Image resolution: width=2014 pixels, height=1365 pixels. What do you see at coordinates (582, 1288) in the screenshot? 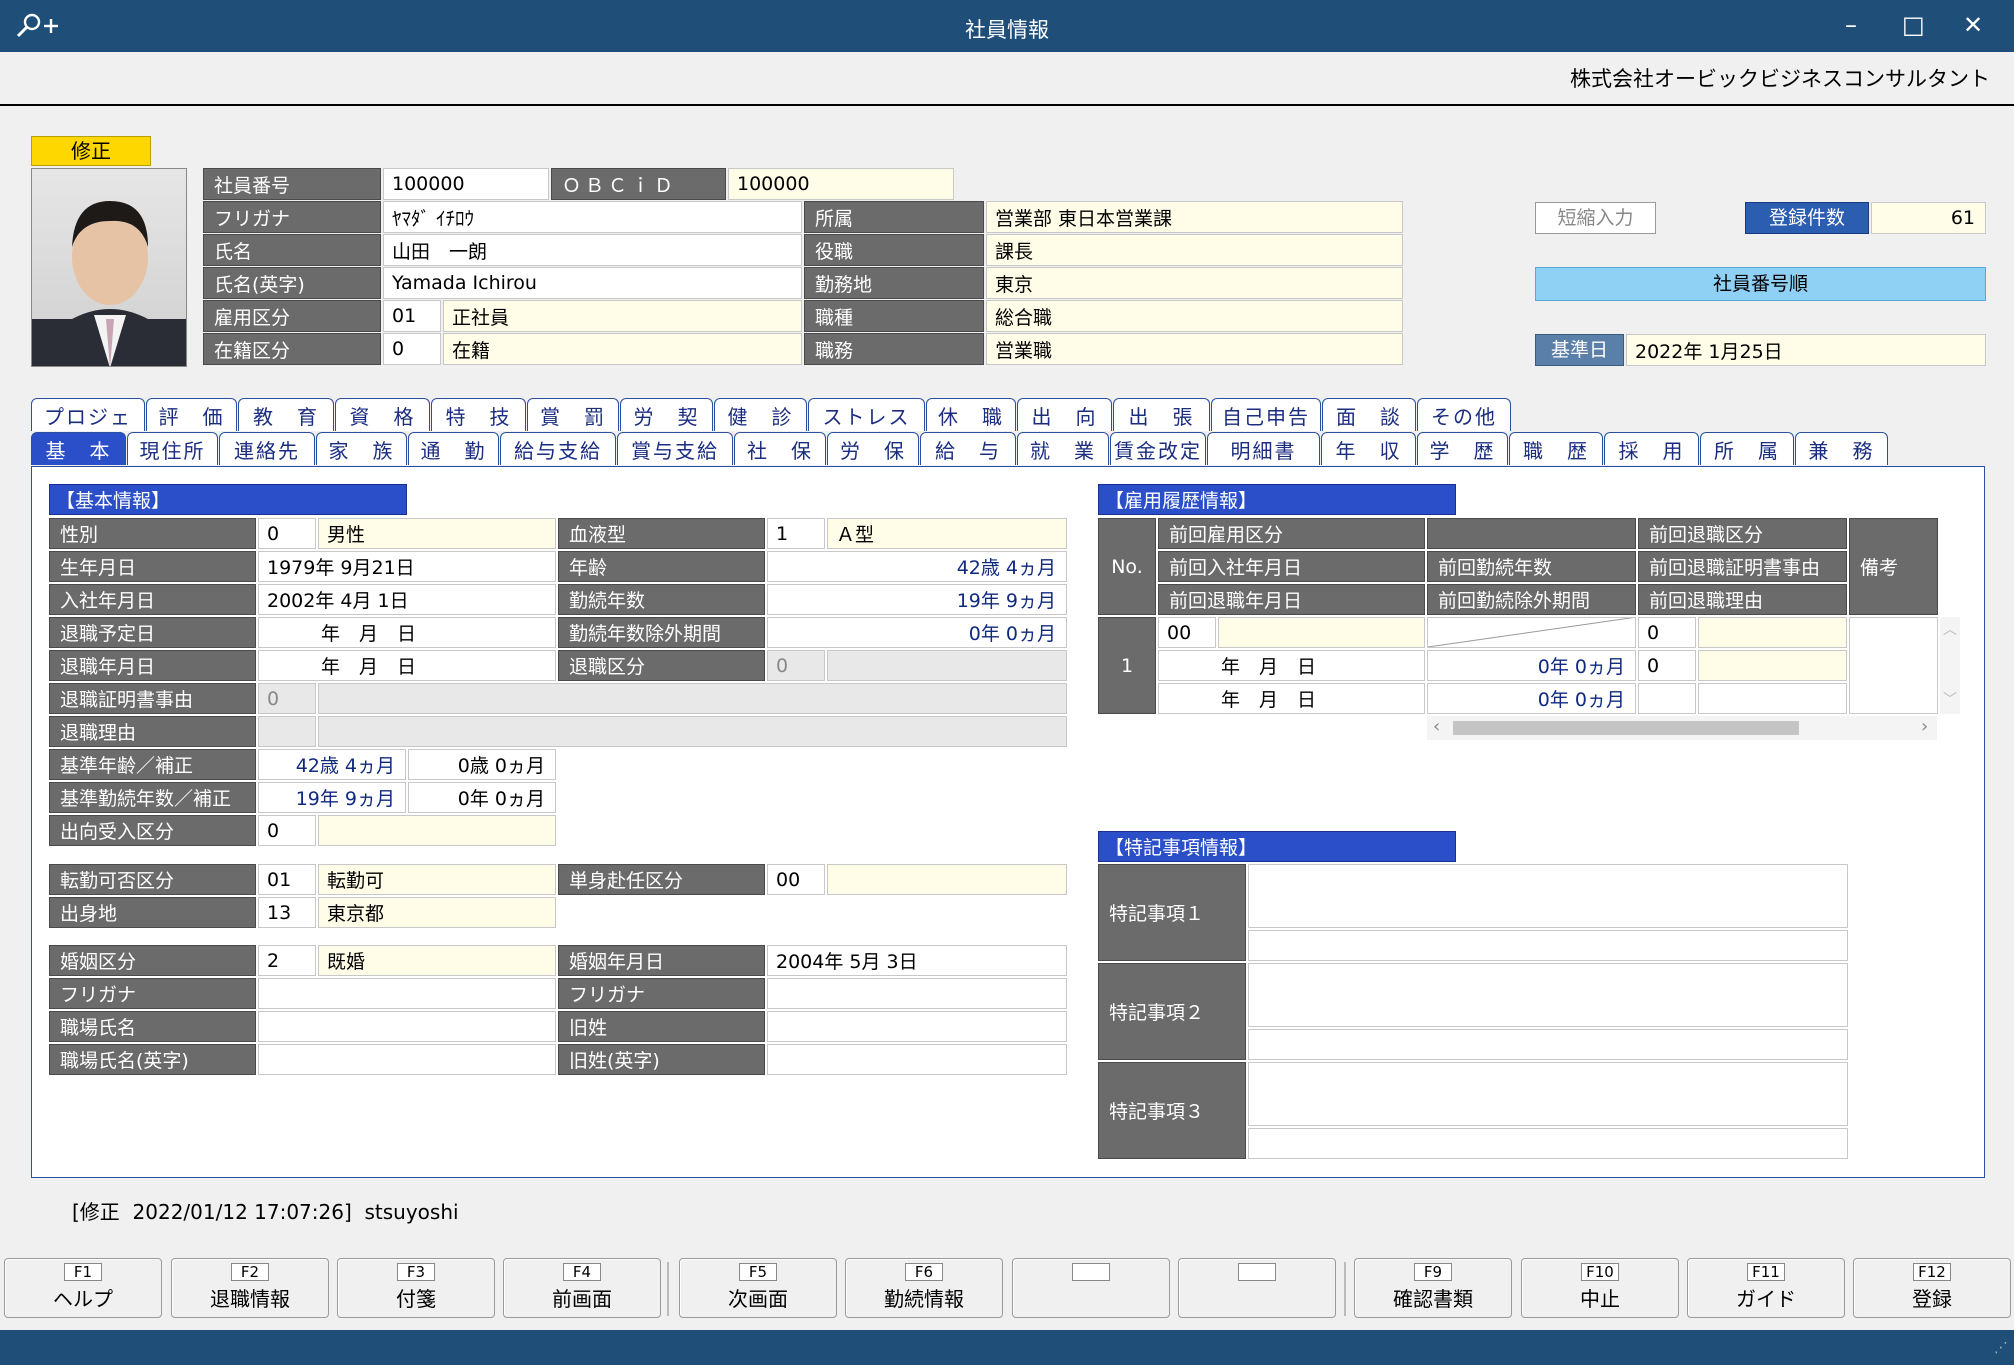
I see `fkey-button-4: F4 前画面` at bounding box center [582, 1288].